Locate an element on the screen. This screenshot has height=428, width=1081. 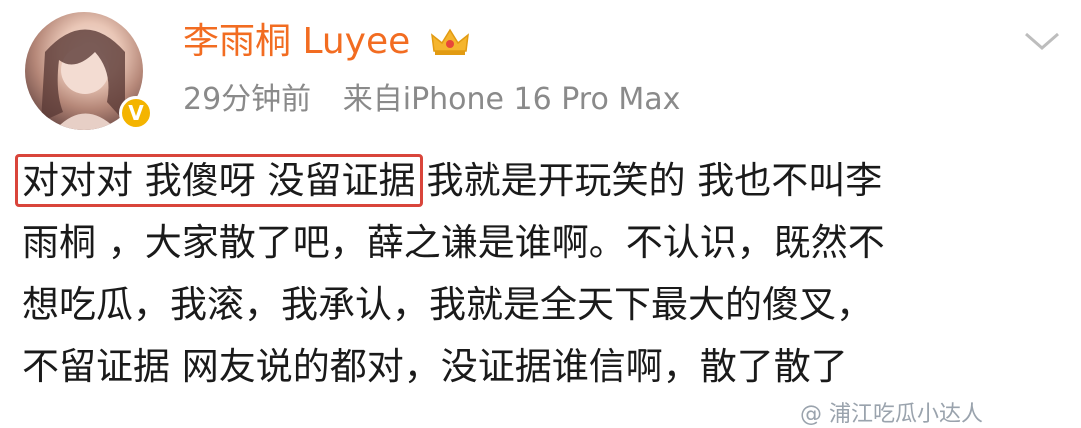
post-line-3: 想吃瓜，我滚，我承认，我就是全天下最大的傻叉， is located at coordinates (447, 304).